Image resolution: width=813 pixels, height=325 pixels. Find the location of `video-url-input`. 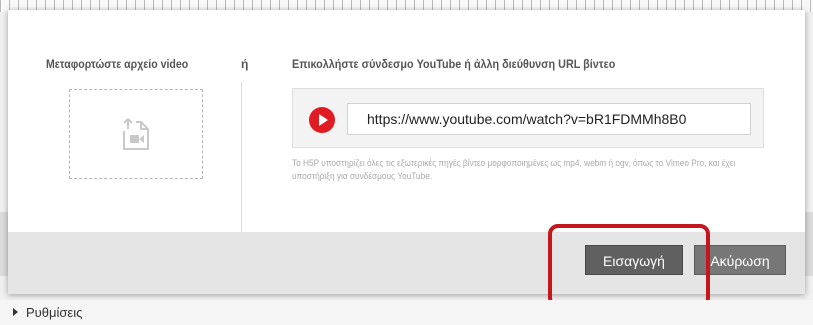

video-url-input is located at coordinates (549, 119).